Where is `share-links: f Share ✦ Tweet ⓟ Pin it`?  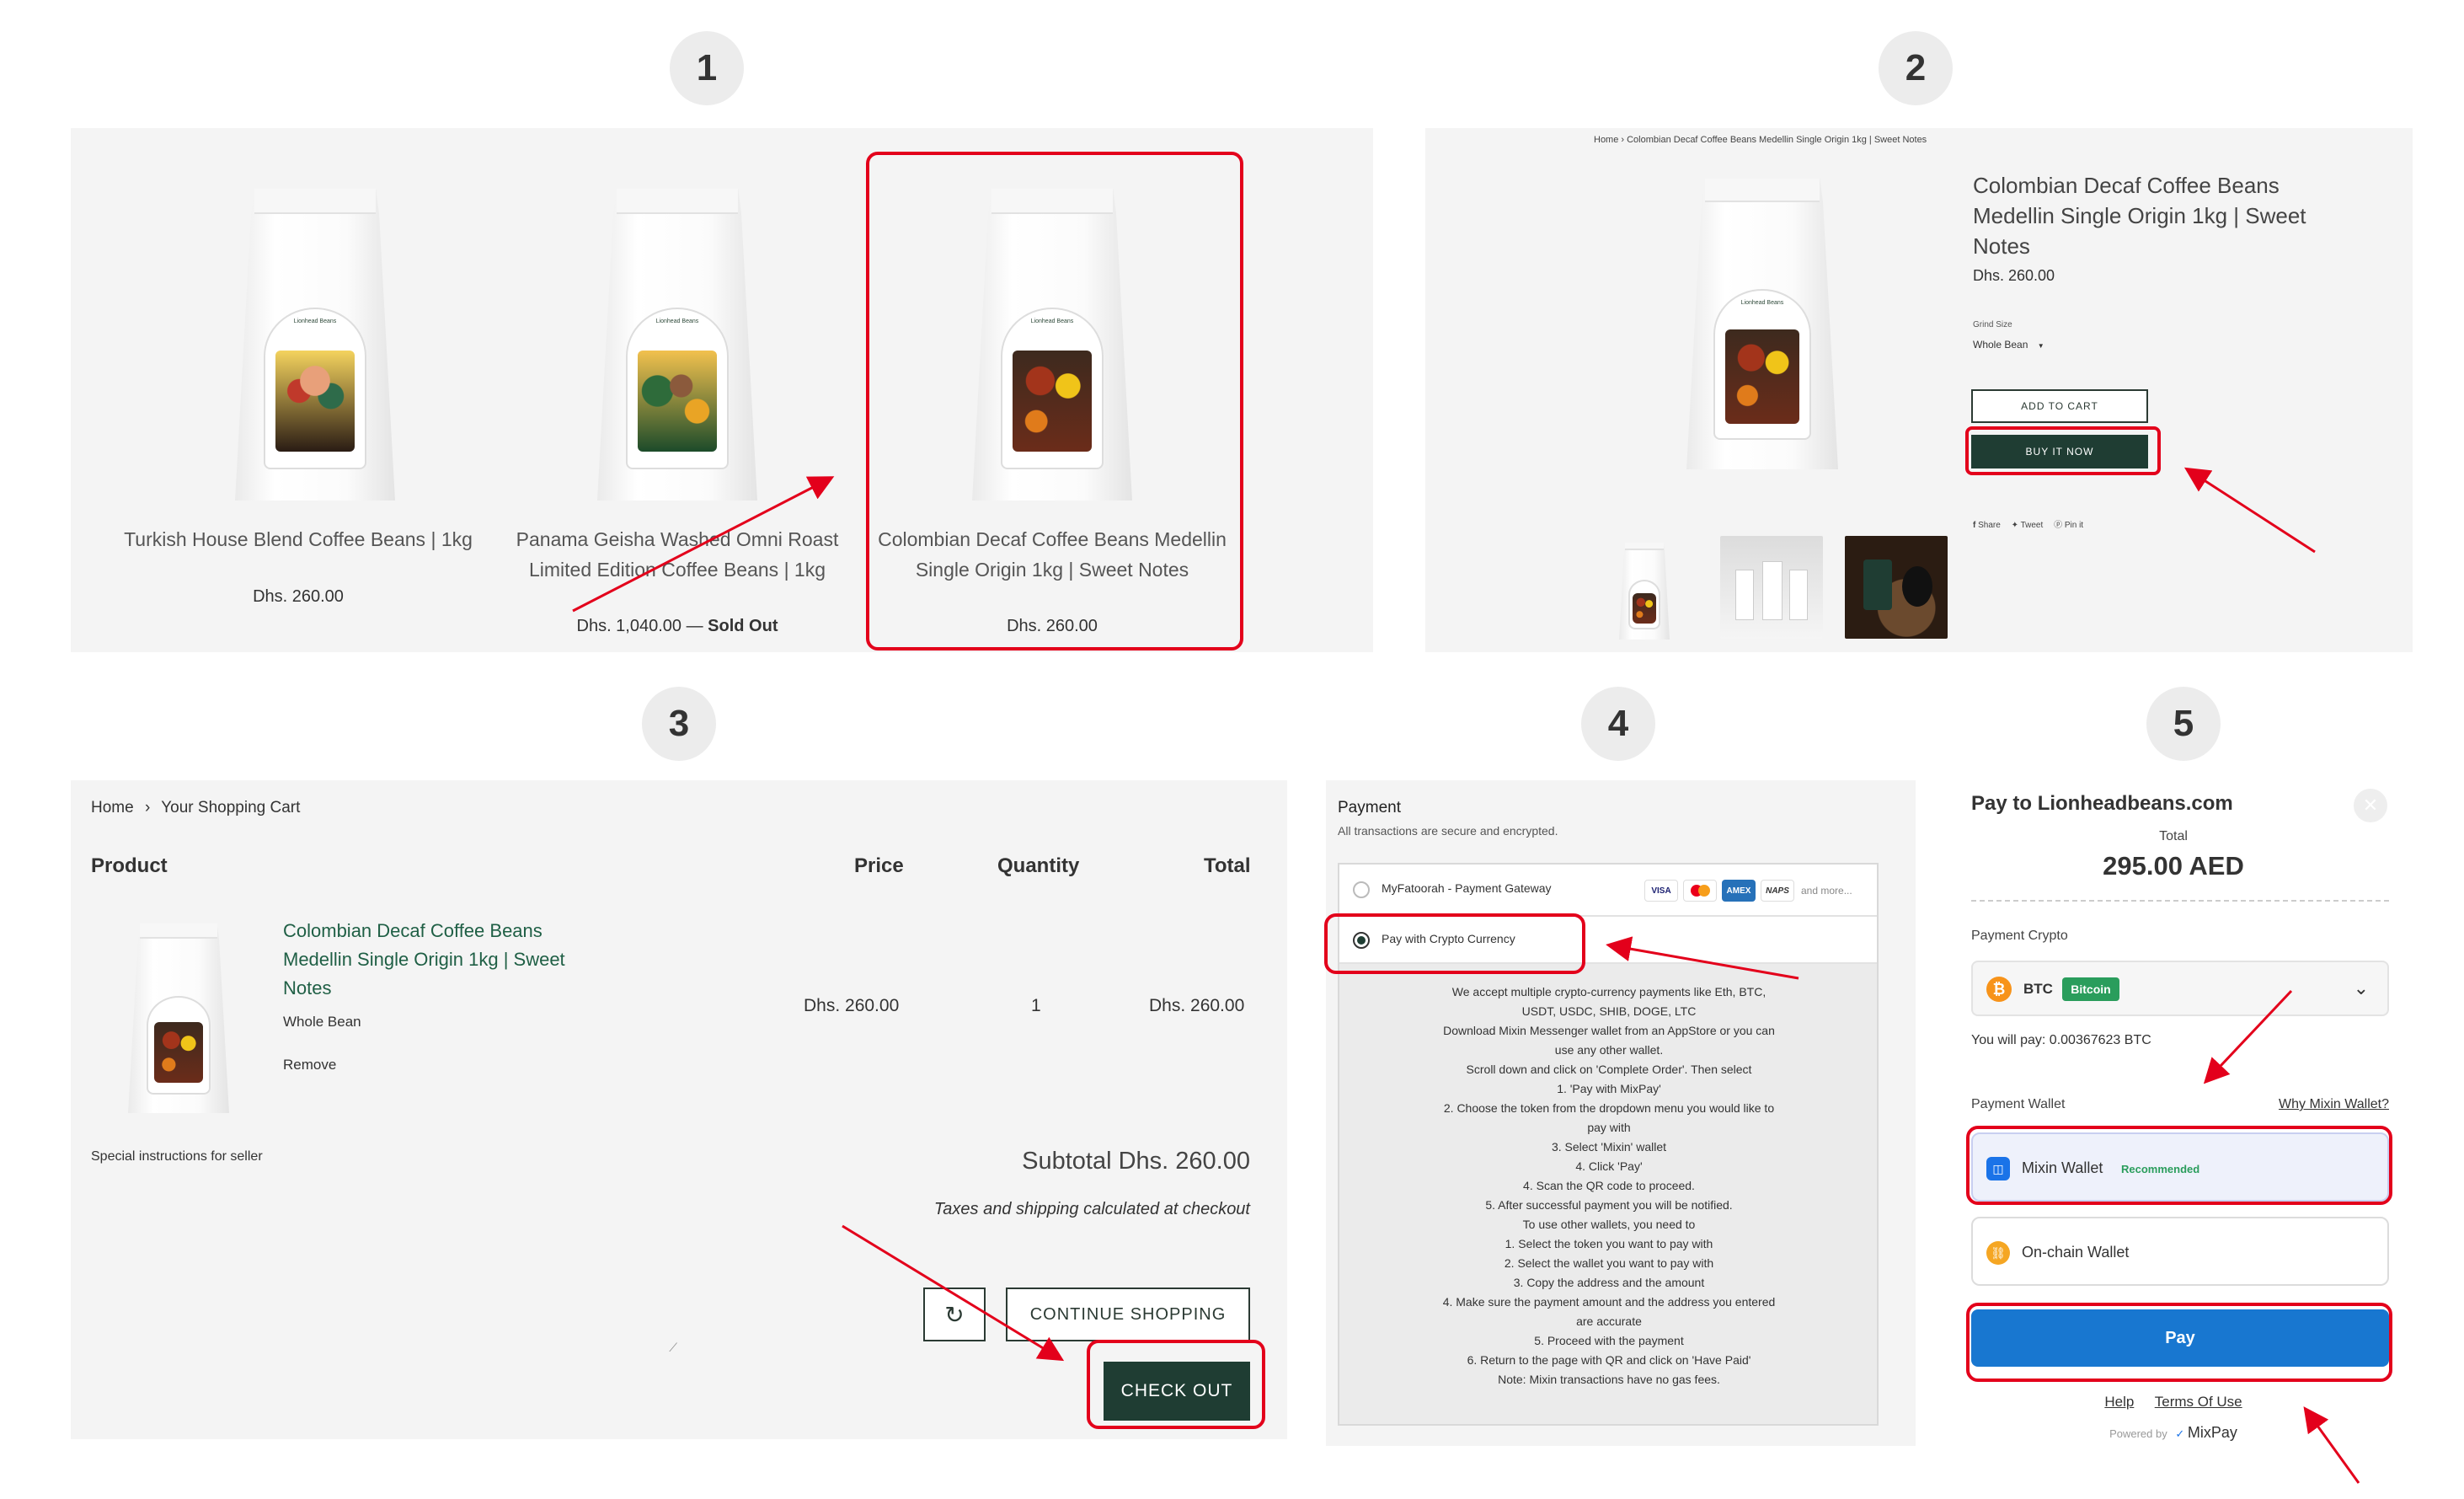 share-links: f Share ✦ Tweet ⓟ Pin it is located at coordinates (2028, 523).